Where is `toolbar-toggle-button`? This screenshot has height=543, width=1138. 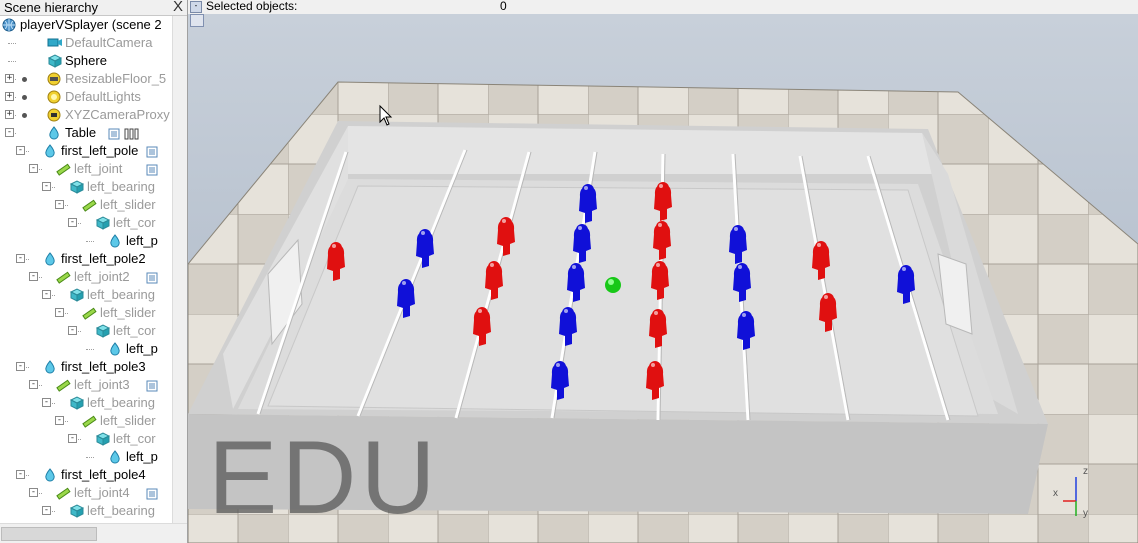
toolbar-toggle-button is located at coordinates (197, 20).